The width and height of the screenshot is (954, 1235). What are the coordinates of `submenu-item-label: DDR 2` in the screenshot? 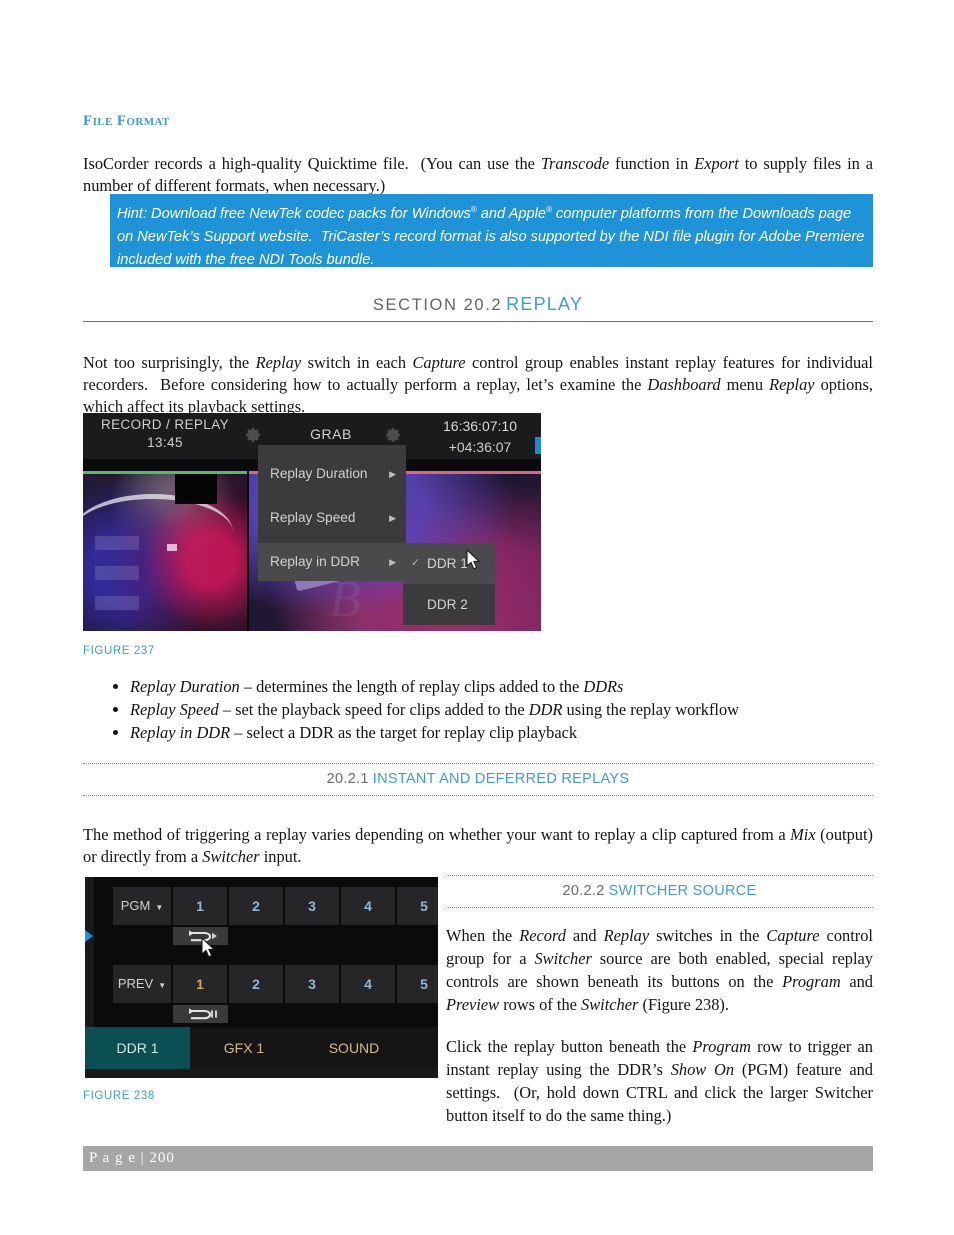 It's located at (447, 604).